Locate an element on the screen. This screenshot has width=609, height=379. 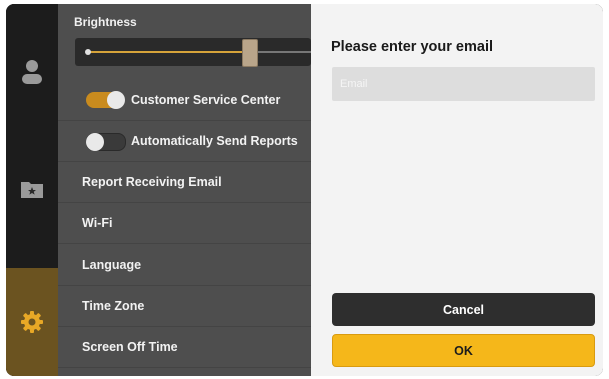
brightness-label: Brightness is located at coordinates (105, 22).